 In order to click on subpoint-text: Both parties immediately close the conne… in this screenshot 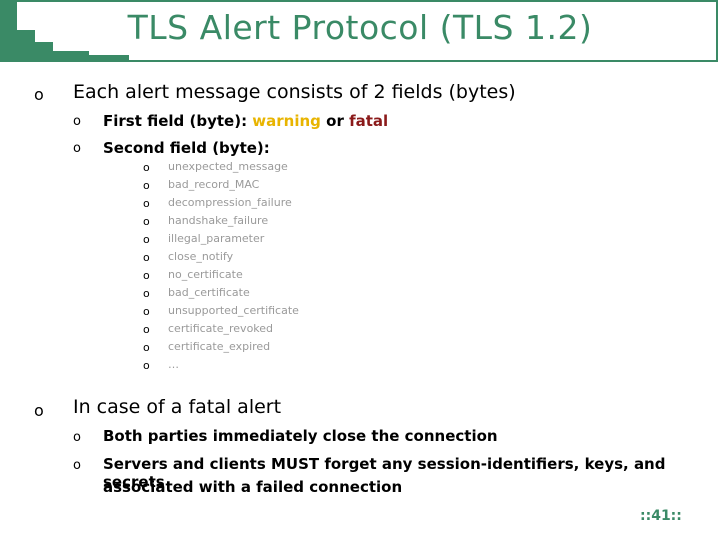, I will do `click(300, 436)`.